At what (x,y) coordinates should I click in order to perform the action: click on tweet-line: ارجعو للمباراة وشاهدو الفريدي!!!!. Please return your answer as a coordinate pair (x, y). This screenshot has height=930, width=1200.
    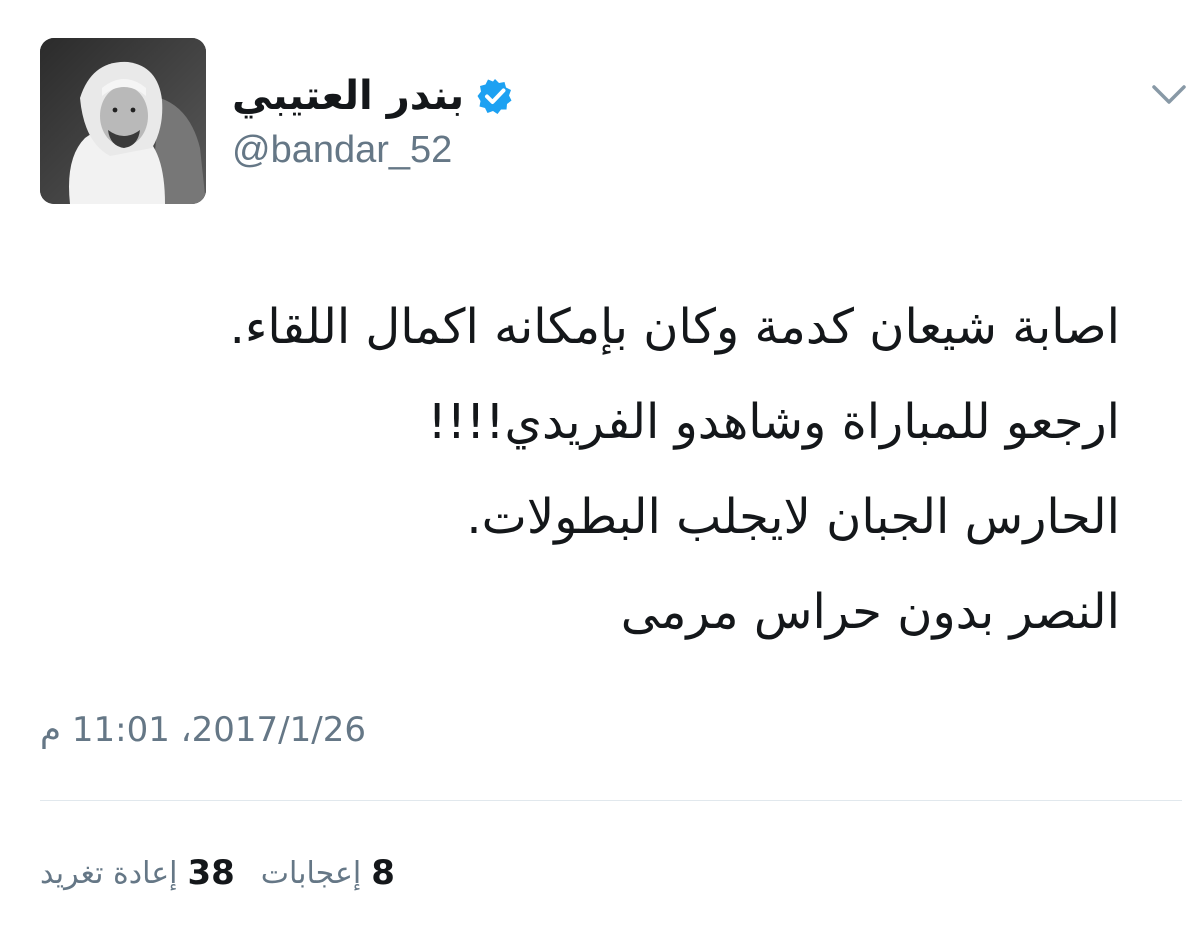
    Looking at the image, I should click on (773, 422).